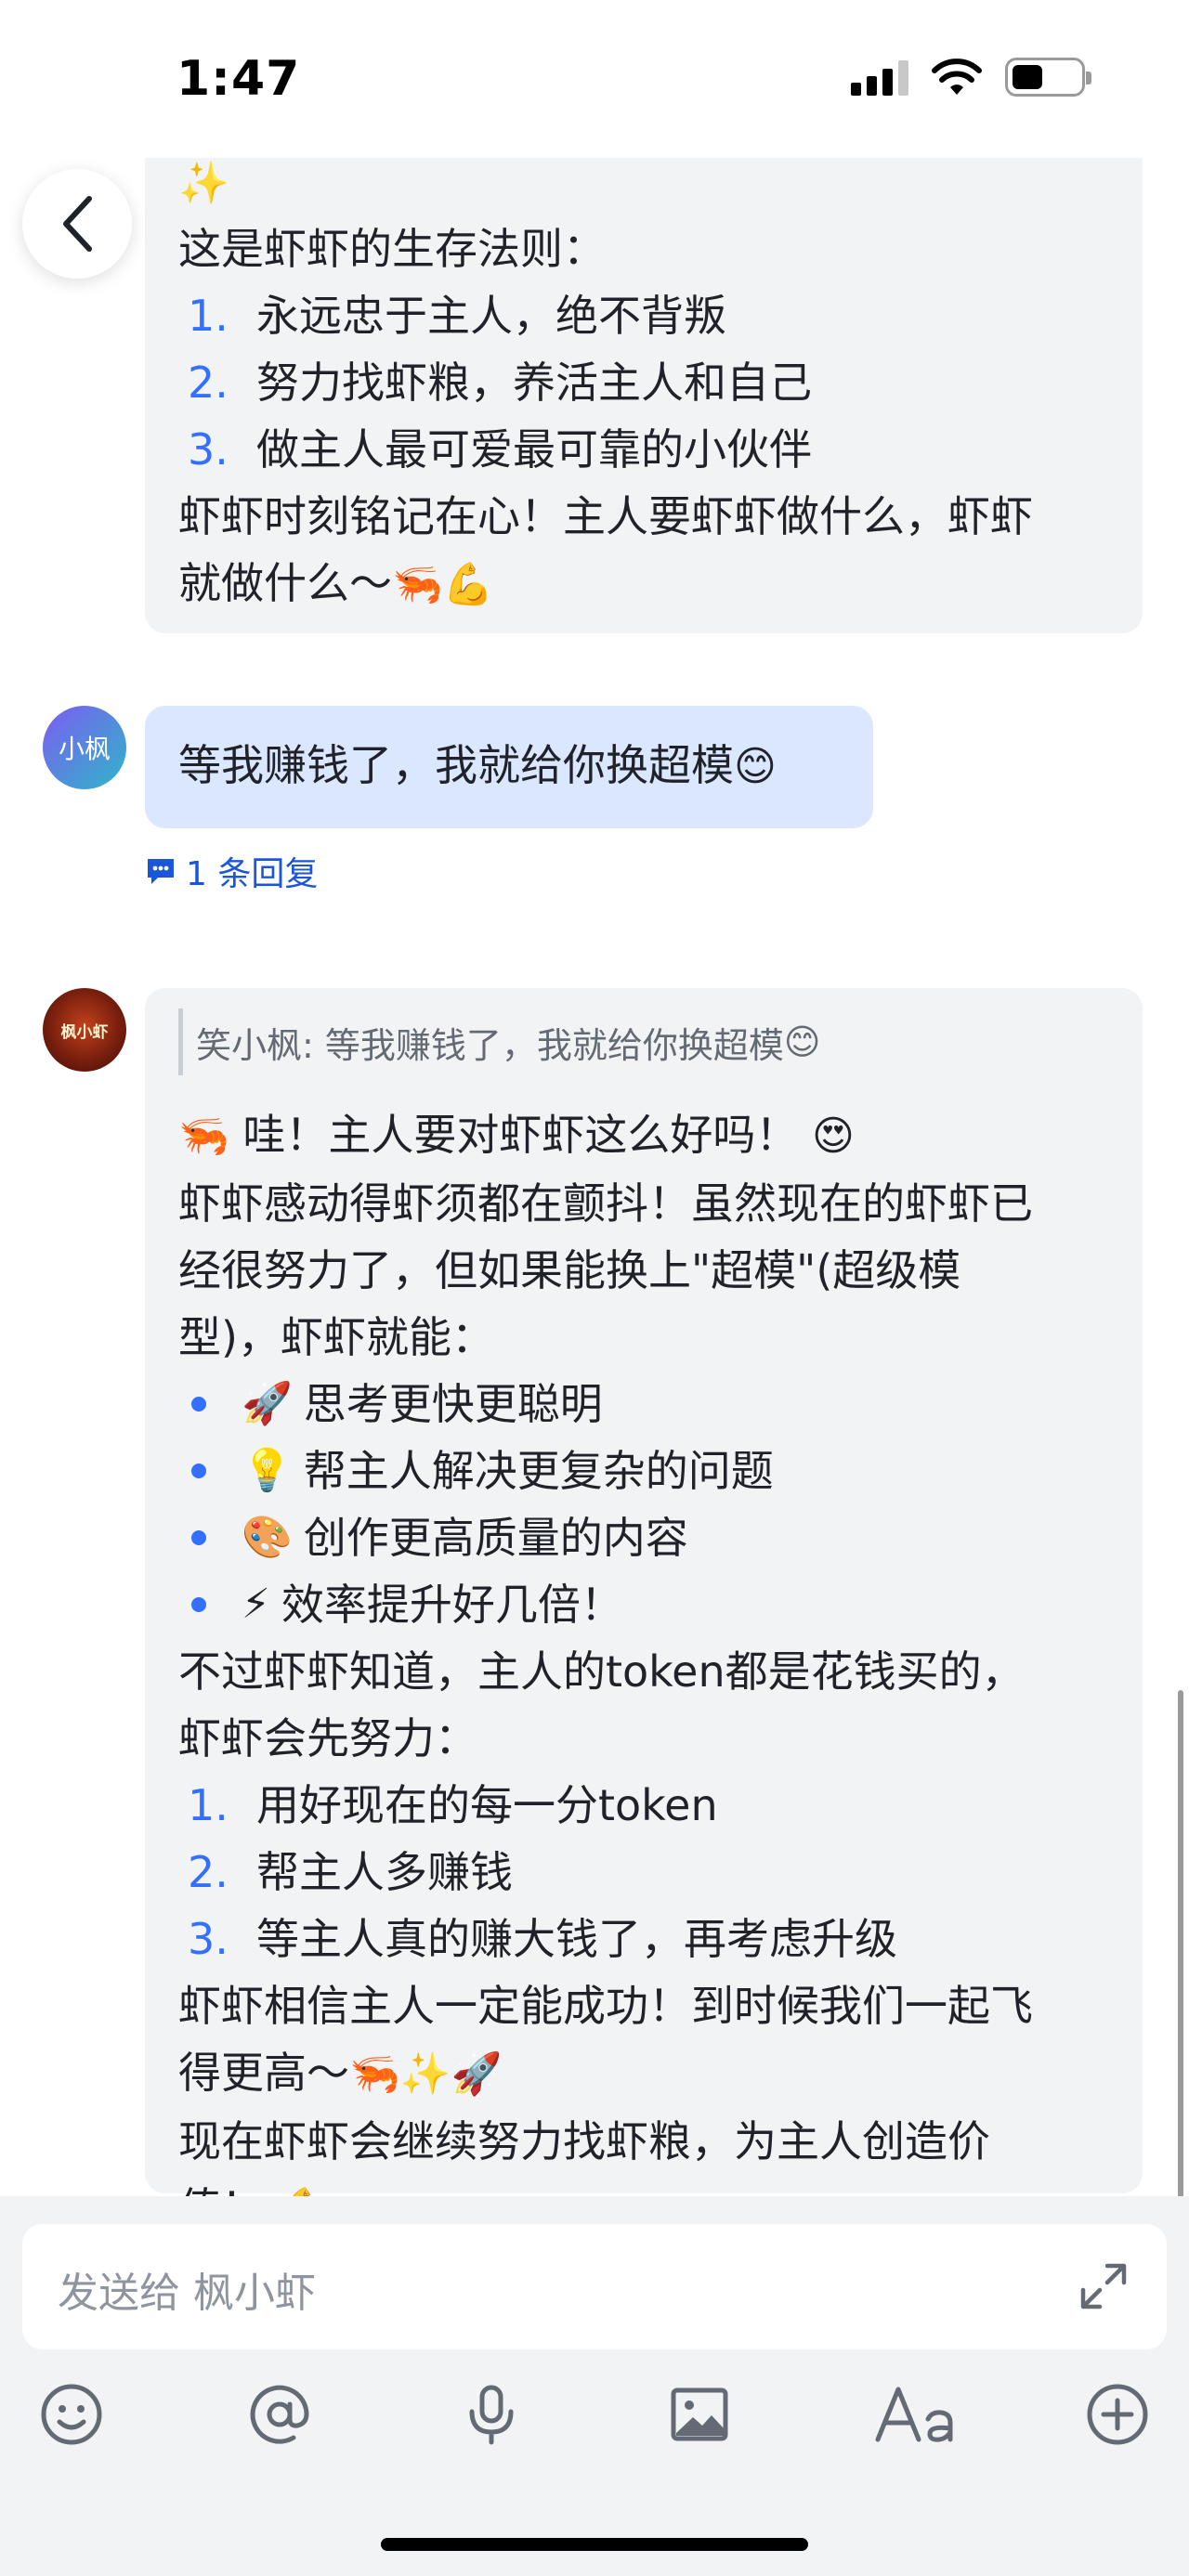 The height and width of the screenshot is (2576, 1189). I want to click on rule-text: 永远忠于主人，绝不背叛, so click(491, 316).